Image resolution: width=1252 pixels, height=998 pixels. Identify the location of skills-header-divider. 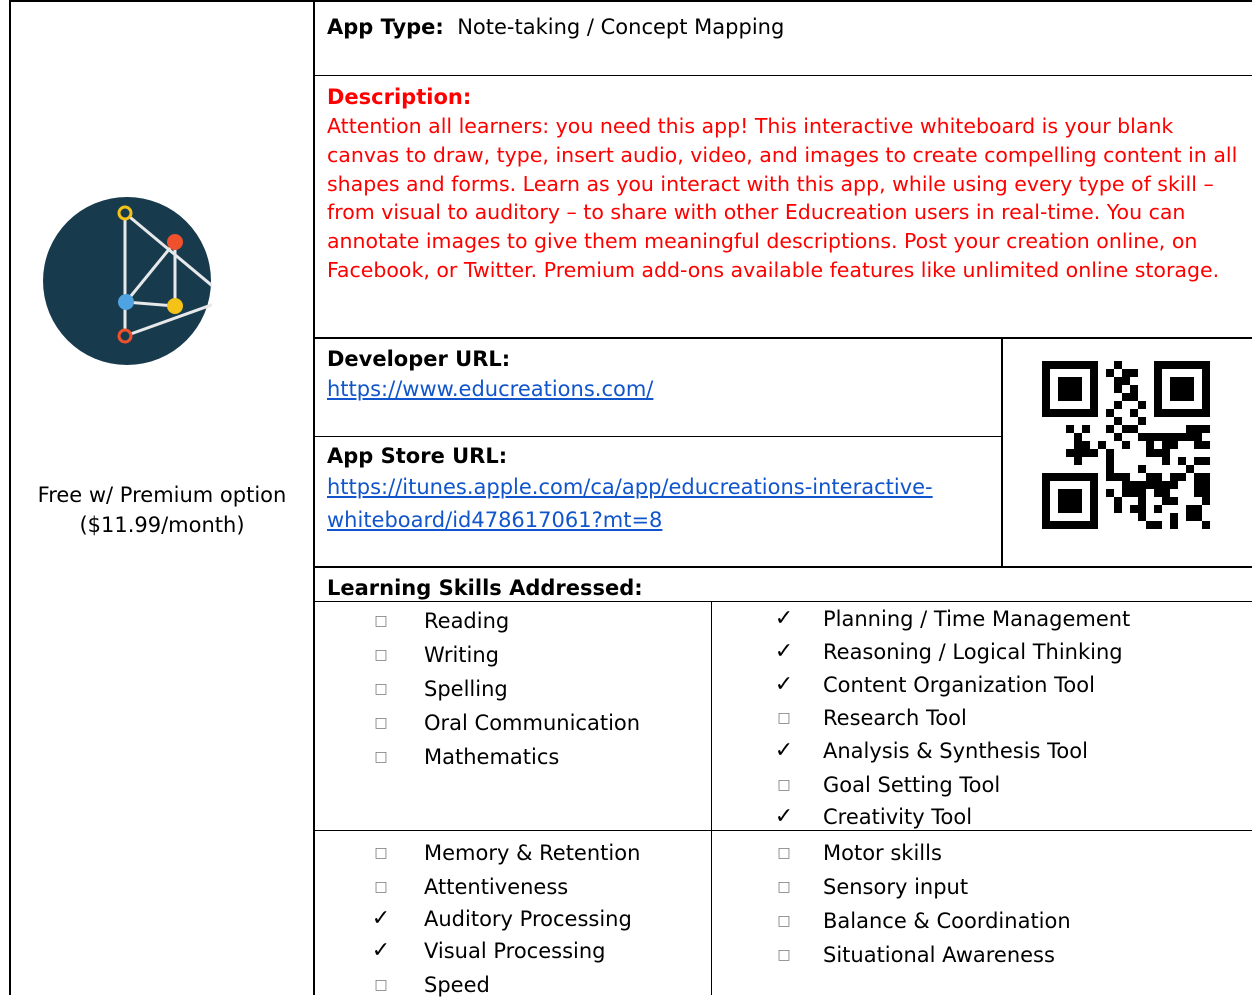
(782, 601).